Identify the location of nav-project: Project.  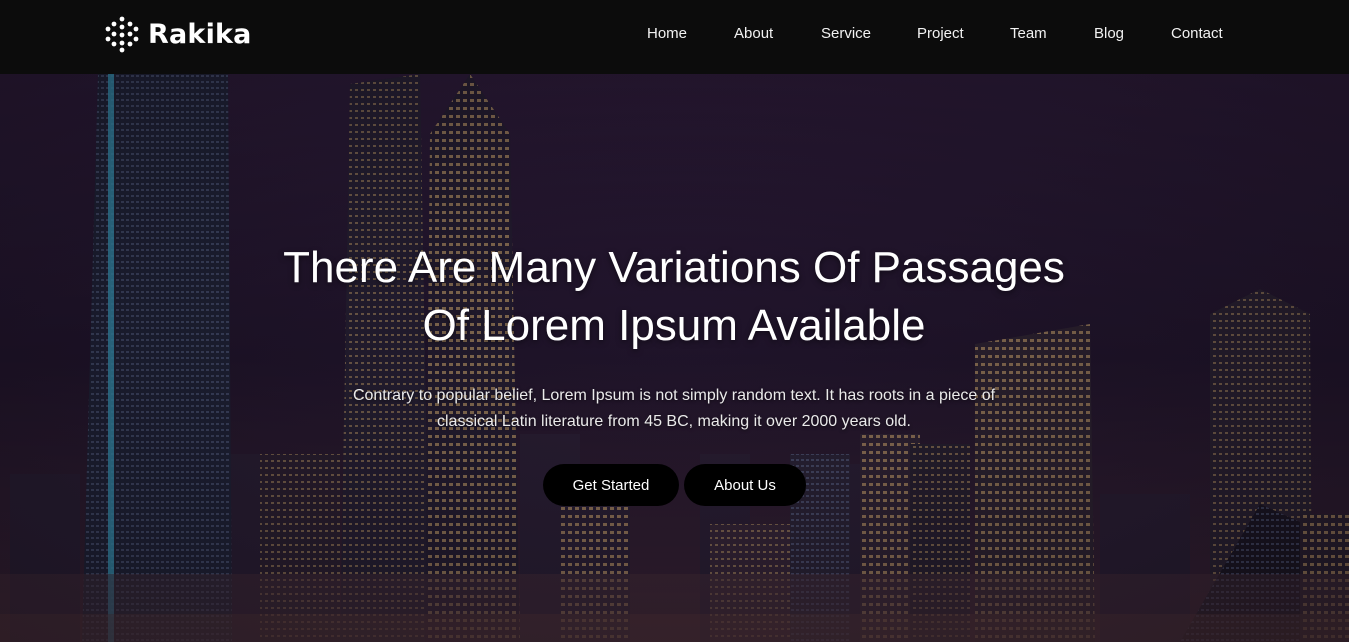
(940, 33).